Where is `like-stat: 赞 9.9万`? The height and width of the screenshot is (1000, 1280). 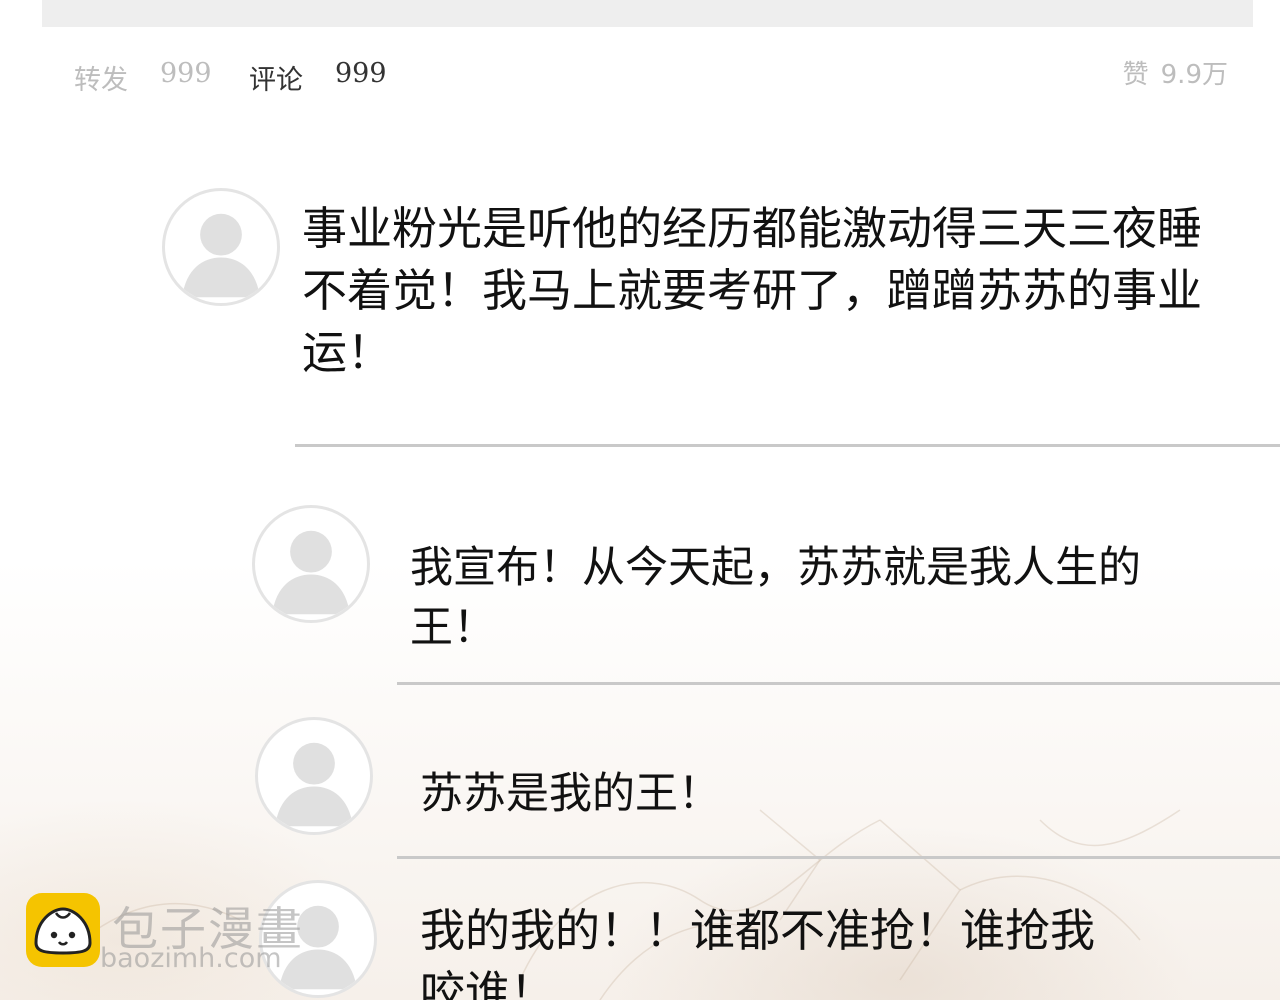
like-stat: 赞 9.9万 is located at coordinates (1175, 72).